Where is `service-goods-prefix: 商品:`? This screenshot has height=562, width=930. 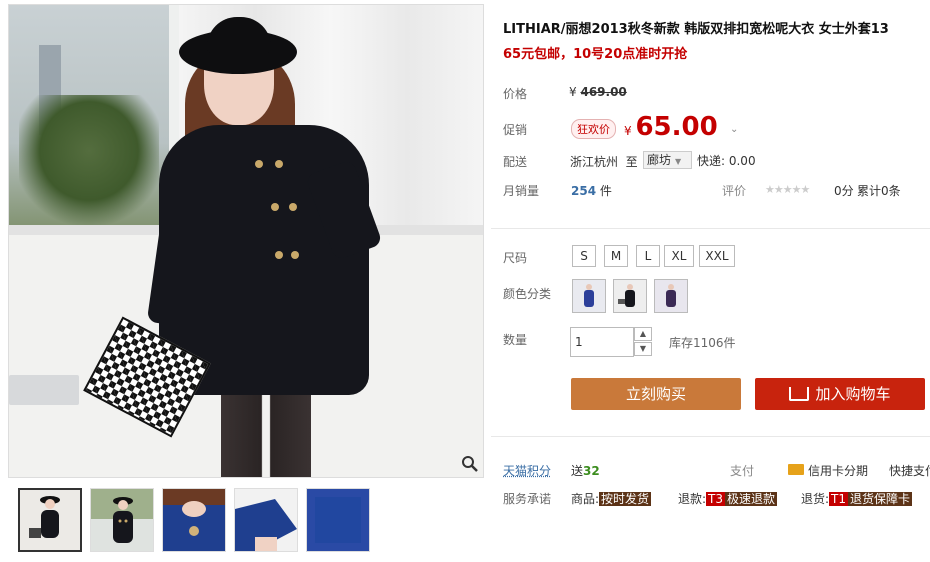
service-goods-prefix: 商品: is located at coordinates (585, 499).